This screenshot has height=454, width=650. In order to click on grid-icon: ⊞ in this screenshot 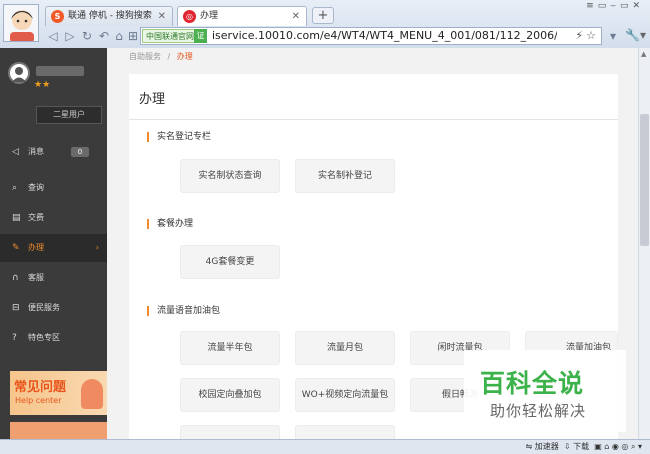, I will do `click(133, 36)`.